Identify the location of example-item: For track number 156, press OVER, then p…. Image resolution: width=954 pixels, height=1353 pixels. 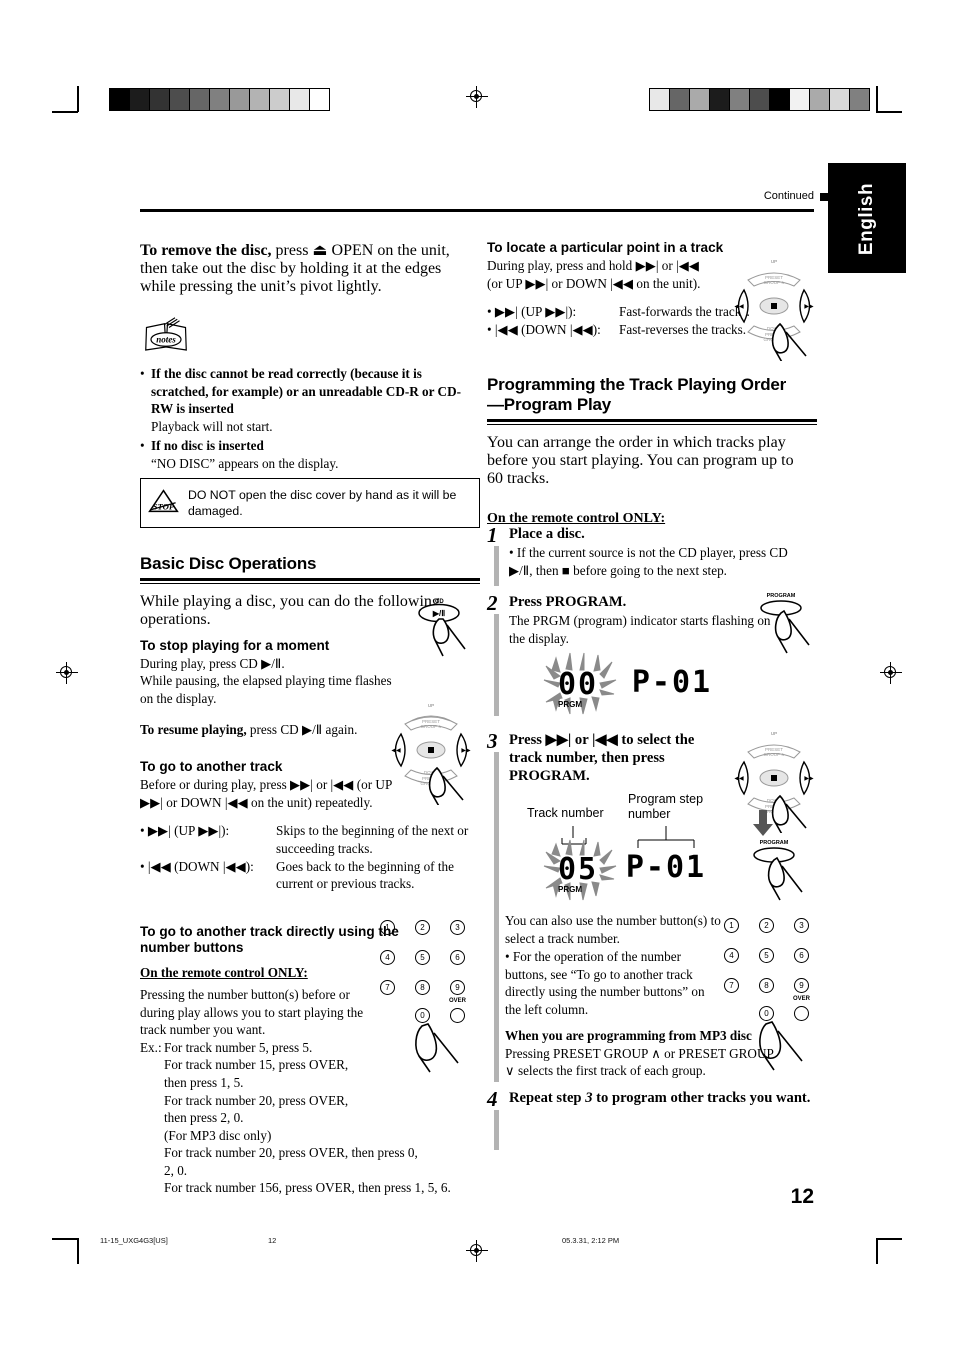
(307, 1188).